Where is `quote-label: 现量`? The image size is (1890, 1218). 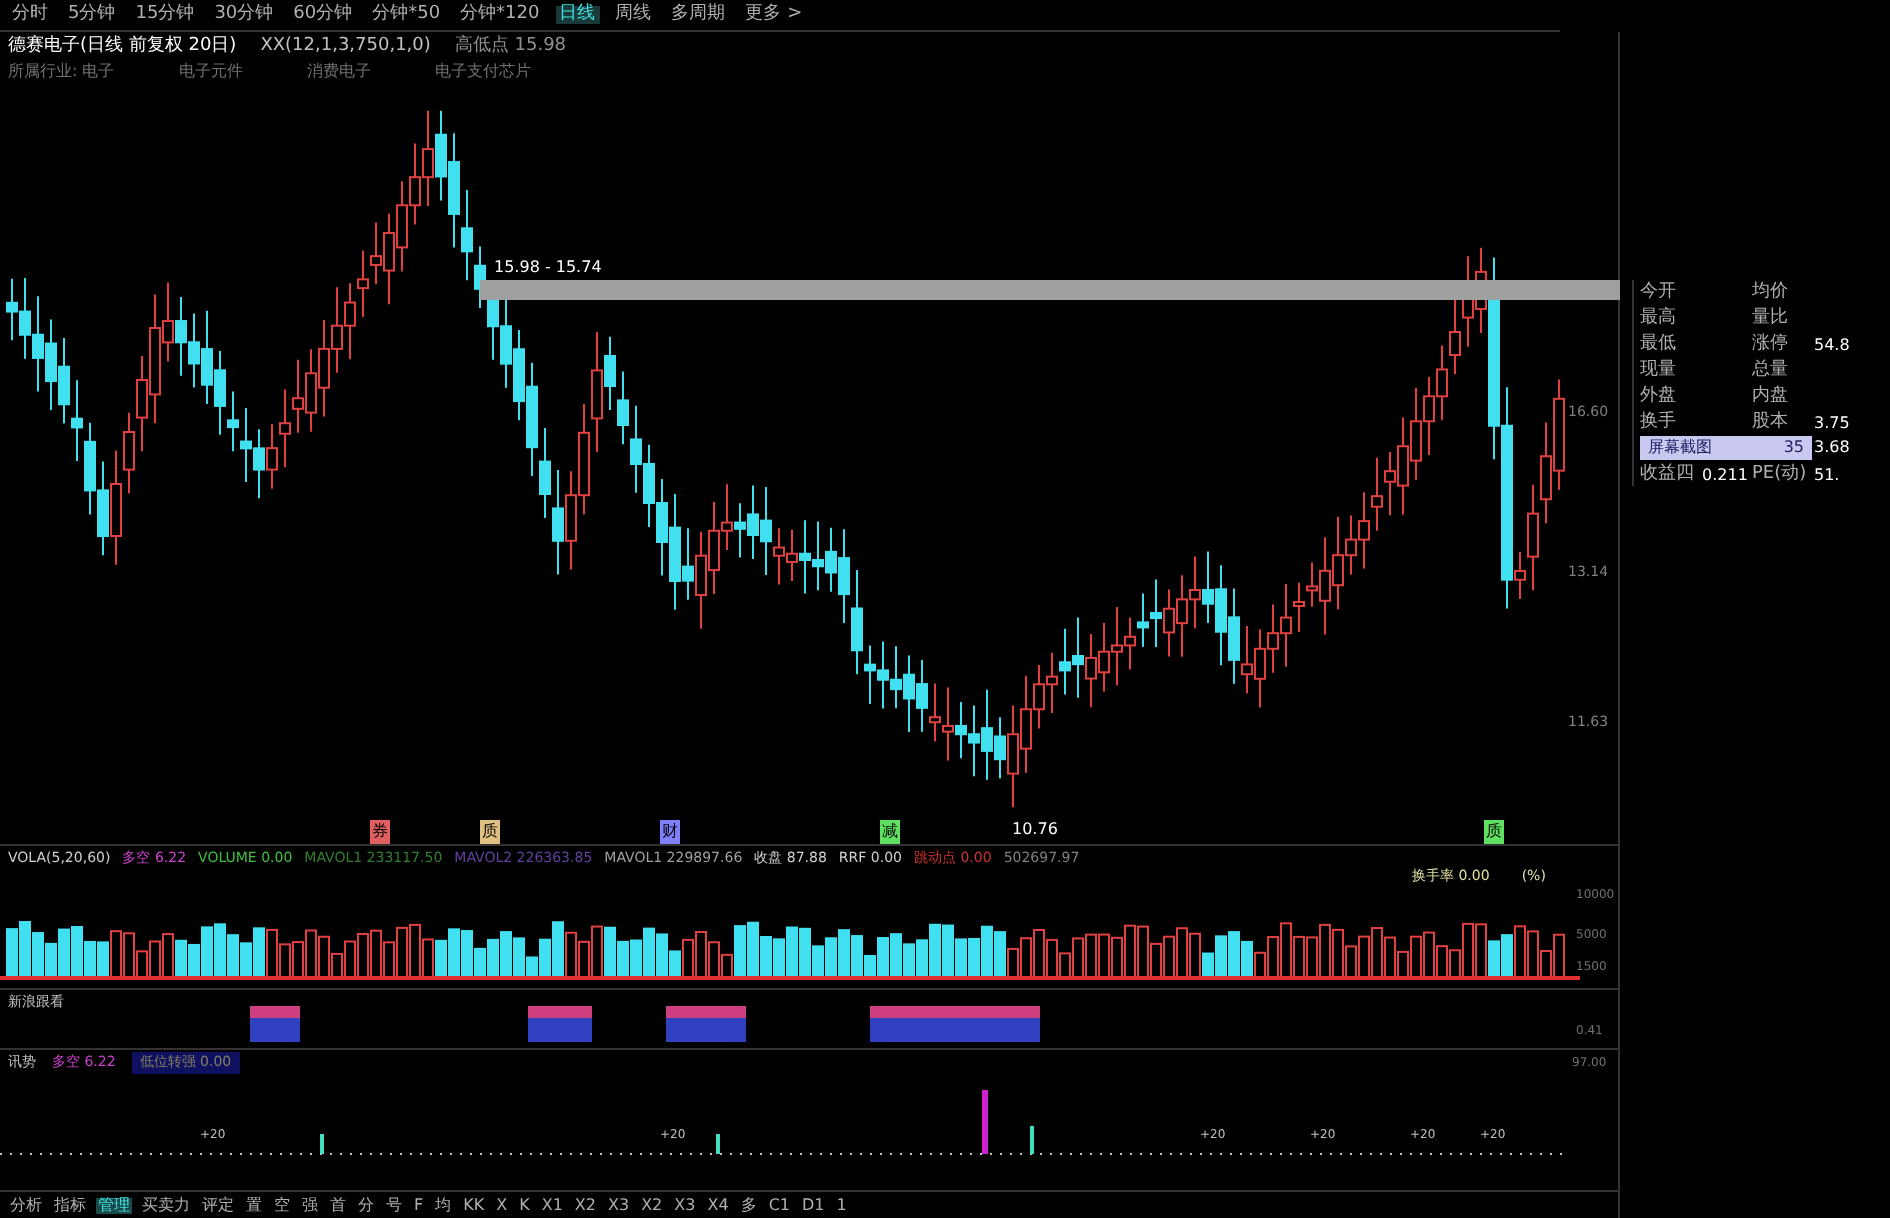 quote-label: 现量 is located at coordinates (1659, 371).